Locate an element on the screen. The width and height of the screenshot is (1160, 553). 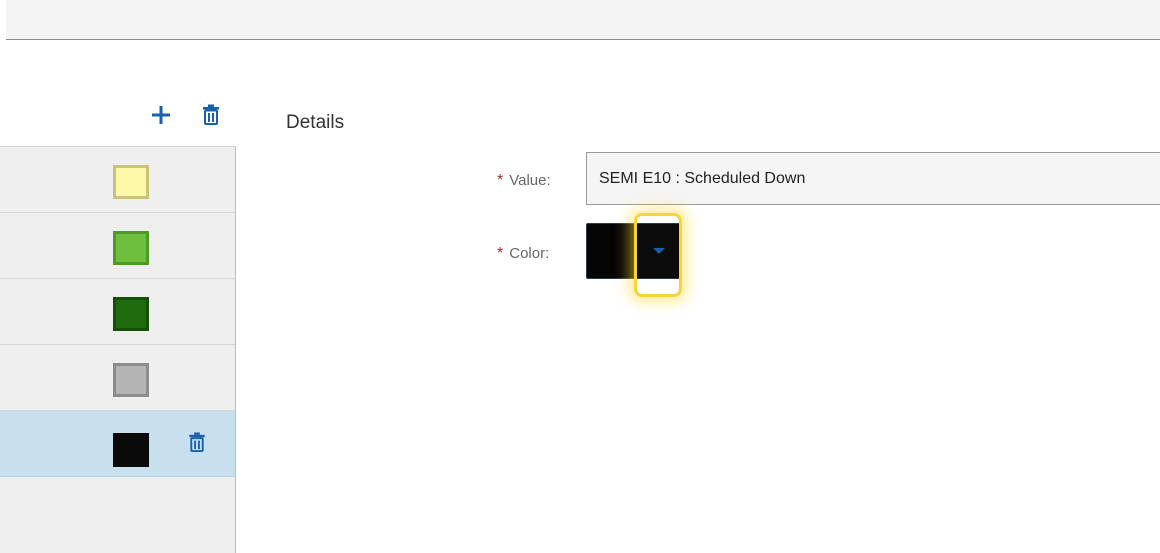
color-picker is located at coordinates (634, 251).